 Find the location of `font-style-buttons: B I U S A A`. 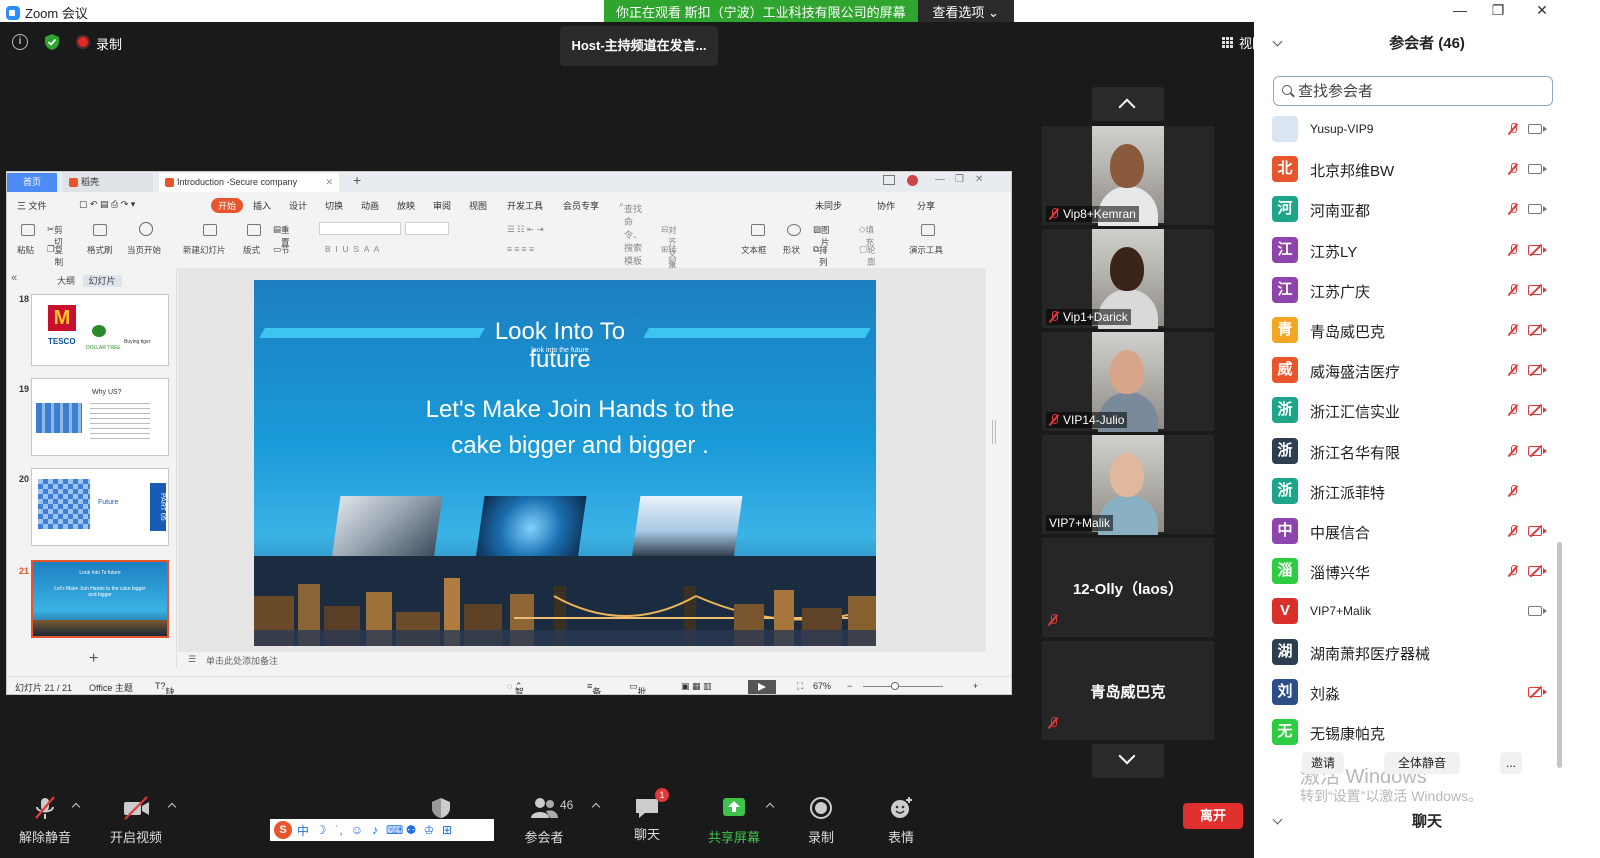

font-style-buttons: B I U S A A is located at coordinates (352, 249).